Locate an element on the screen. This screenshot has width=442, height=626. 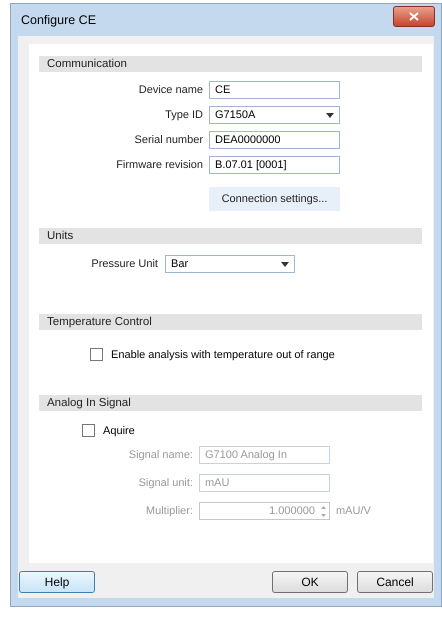
close-button is located at coordinates (414, 16).